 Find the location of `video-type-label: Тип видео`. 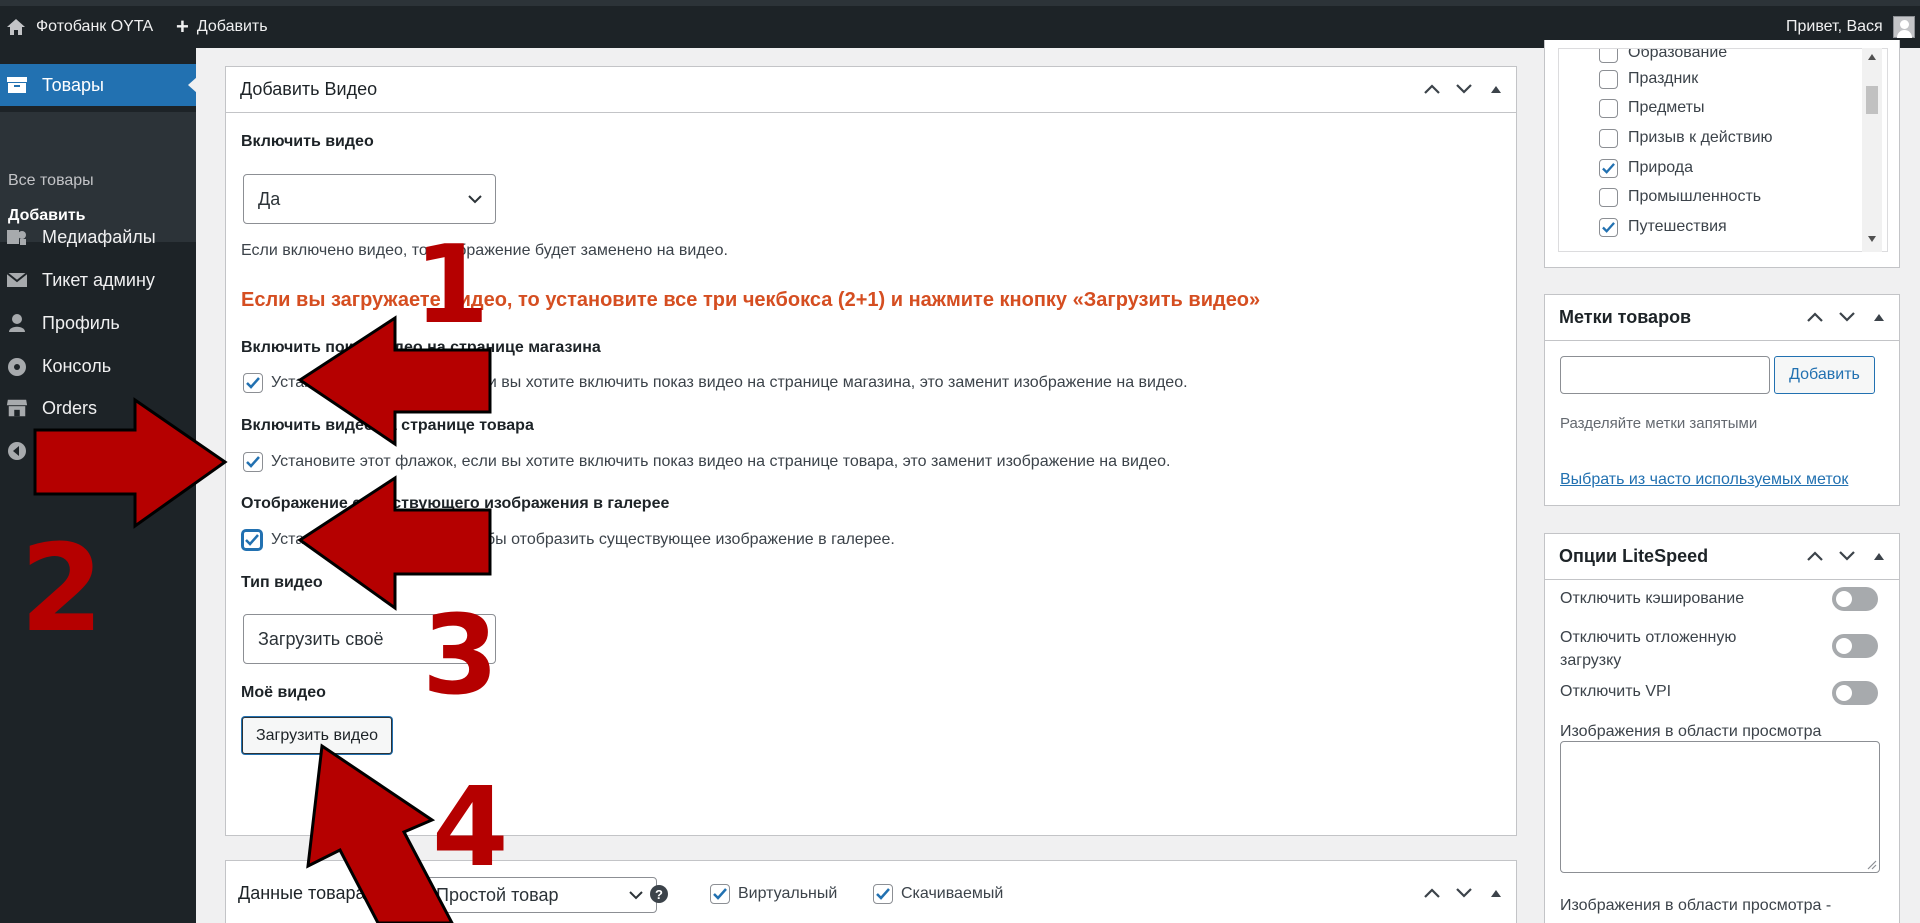

video-type-label: Тип видео is located at coordinates (282, 582).